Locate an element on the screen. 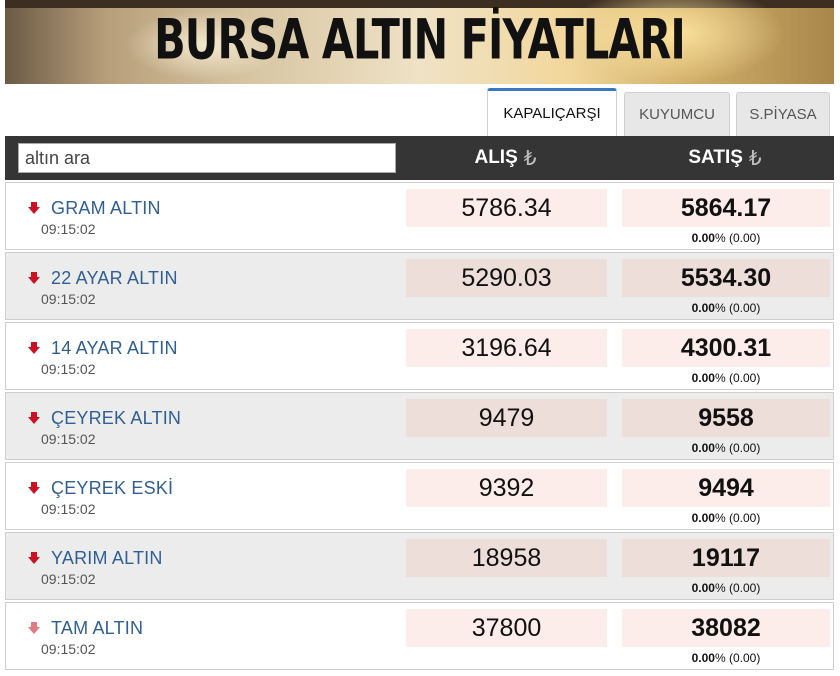  sell-price: 19117 is located at coordinates (726, 558).